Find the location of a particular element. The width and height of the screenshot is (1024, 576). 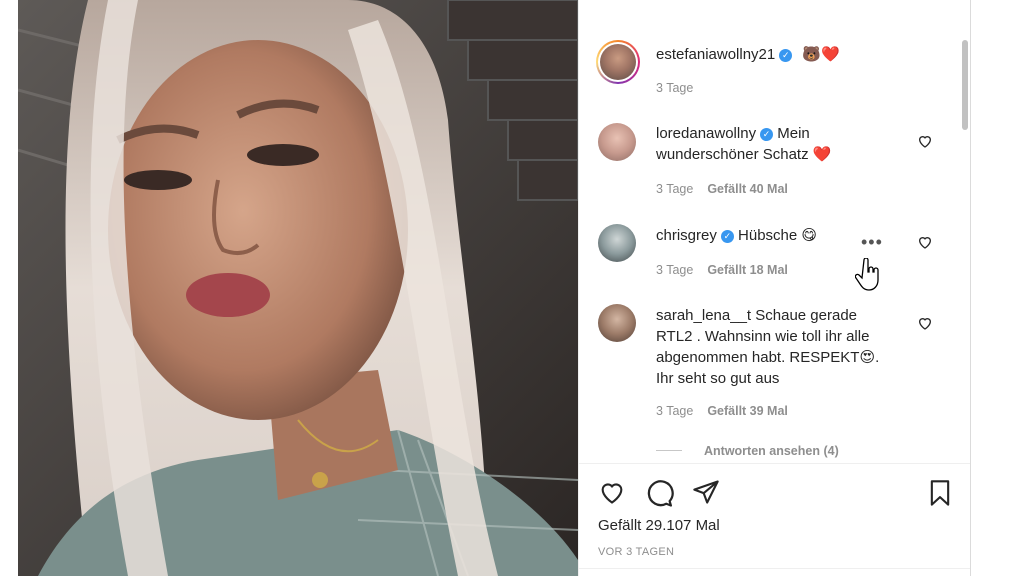

comment-username: sarah_lena__t is located at coordinates (703, 315).